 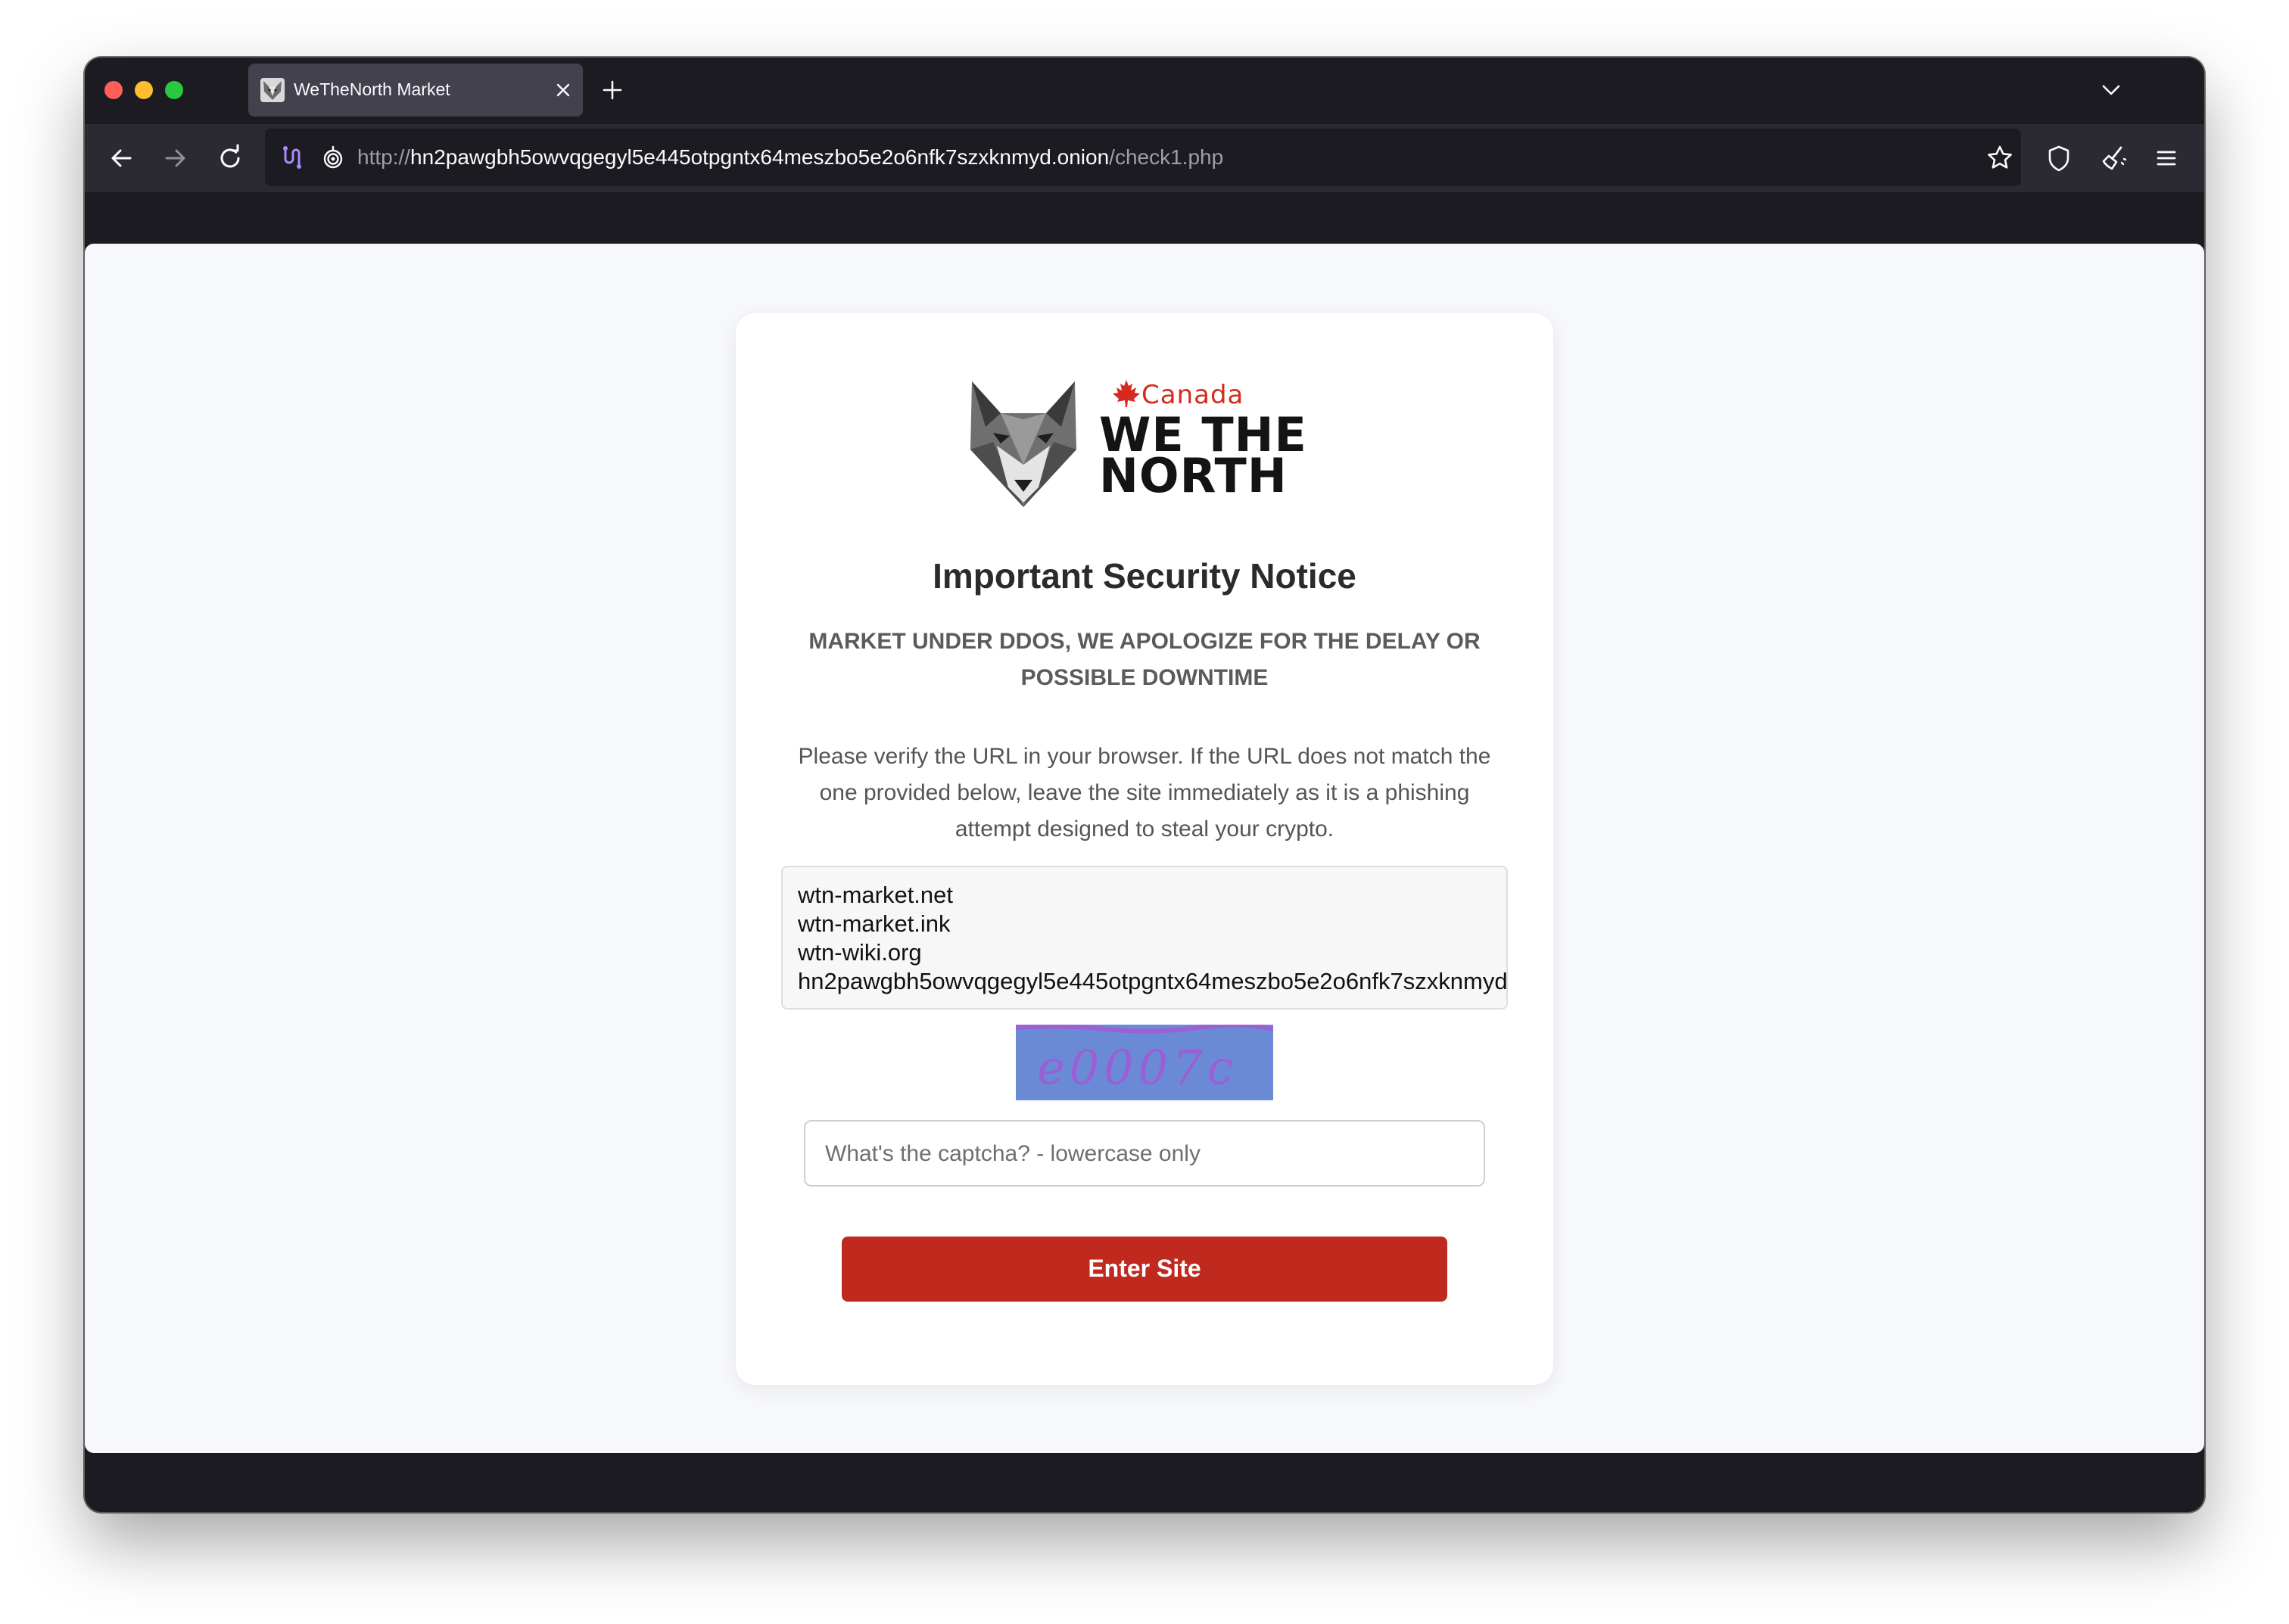 What do you see at coordinates (1144, 677) in the screenshot?
I see `ddos-warning-line: POSSIBLE DOWNTIME` at bounding box center [1144, 677].